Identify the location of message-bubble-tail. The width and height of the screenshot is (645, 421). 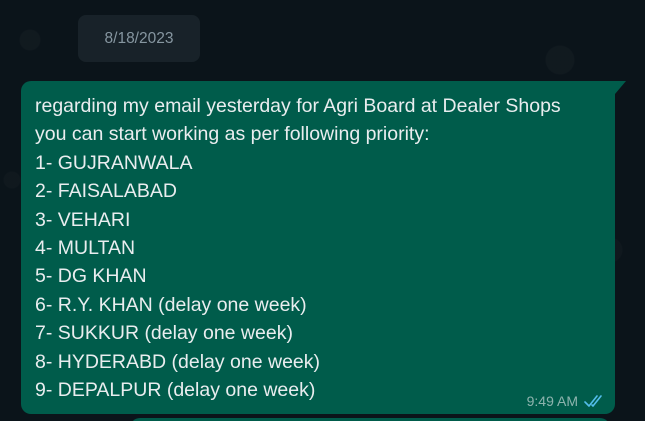
(620, 87).